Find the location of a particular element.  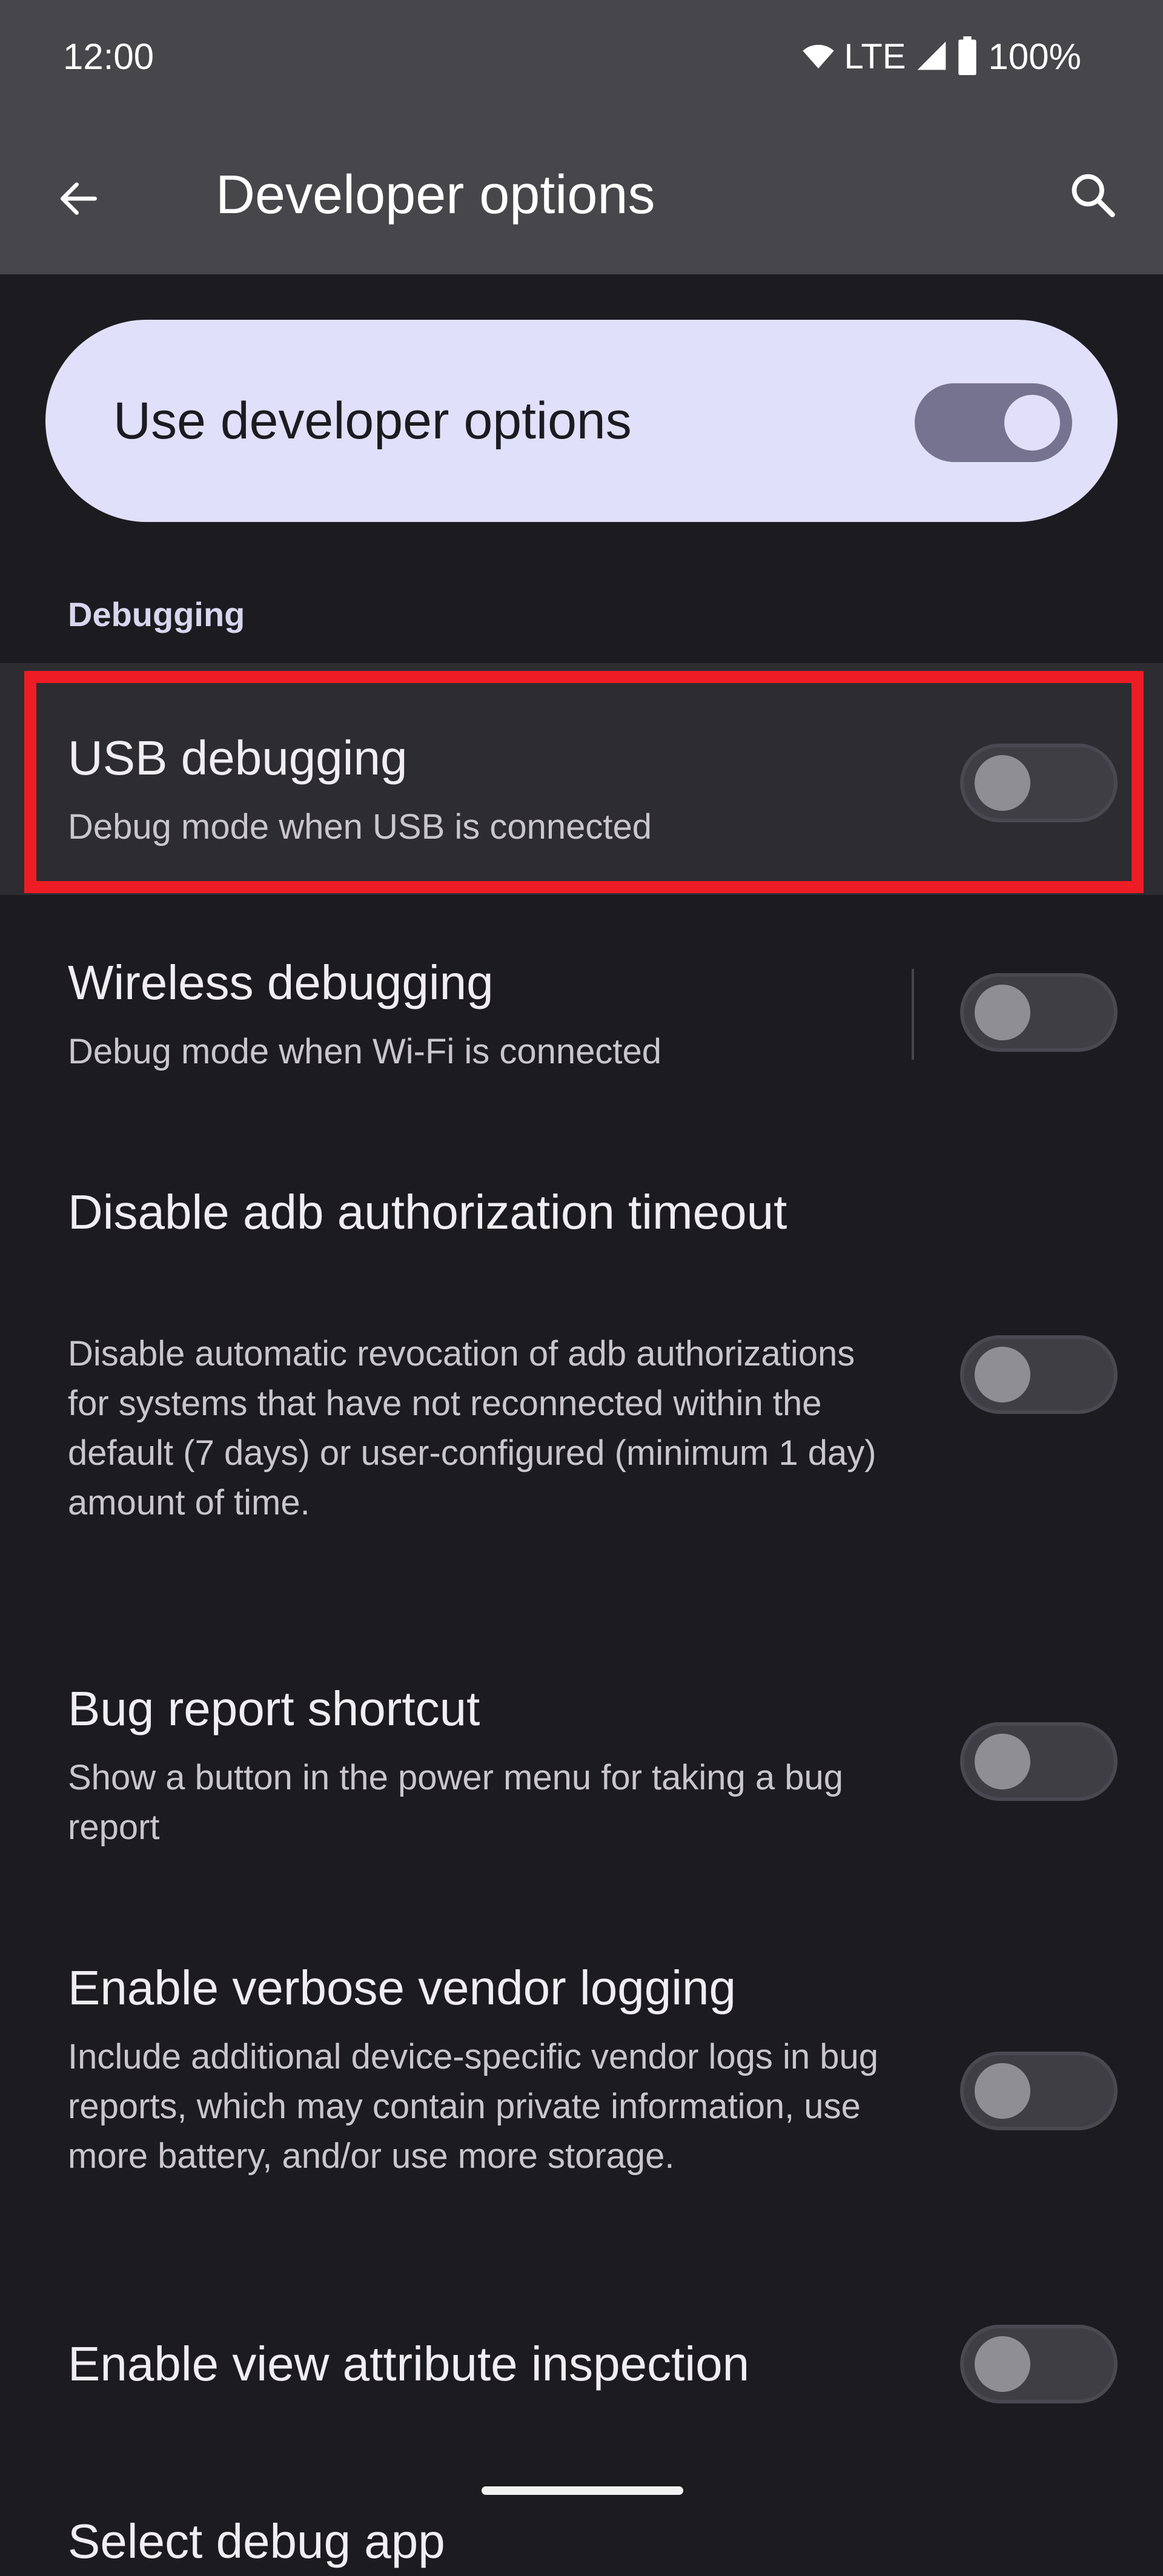

use-developer-options-label: Use developer options is located at coordinates (373, 421).